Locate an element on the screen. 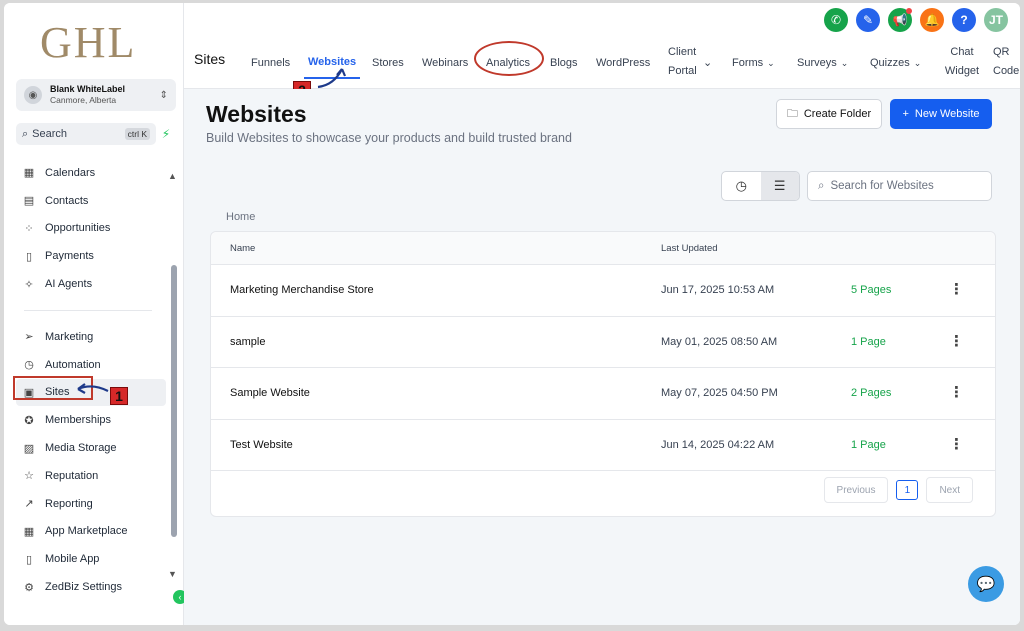 This screenshot has width=1024, height=631. sidebar-item-opportunities: ⁘ Opportunities is located at coordinates (91, 229).